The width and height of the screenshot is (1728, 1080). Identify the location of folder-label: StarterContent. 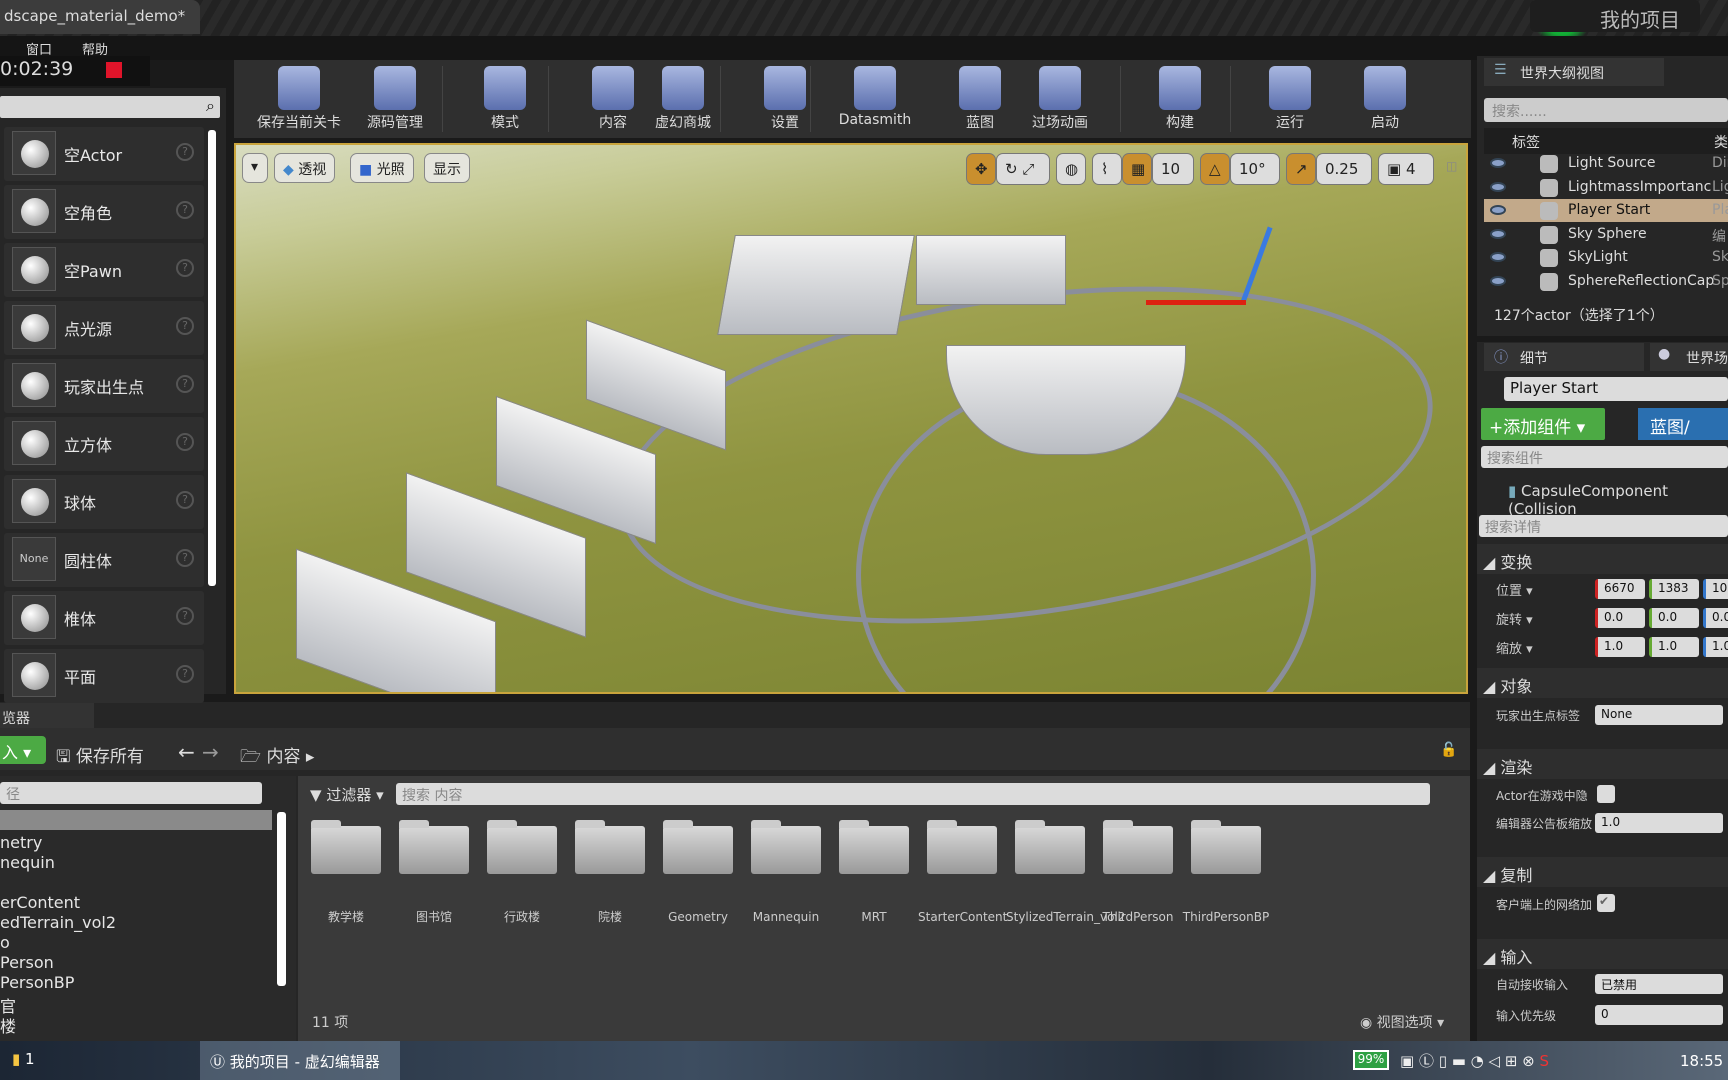
(962, 917).